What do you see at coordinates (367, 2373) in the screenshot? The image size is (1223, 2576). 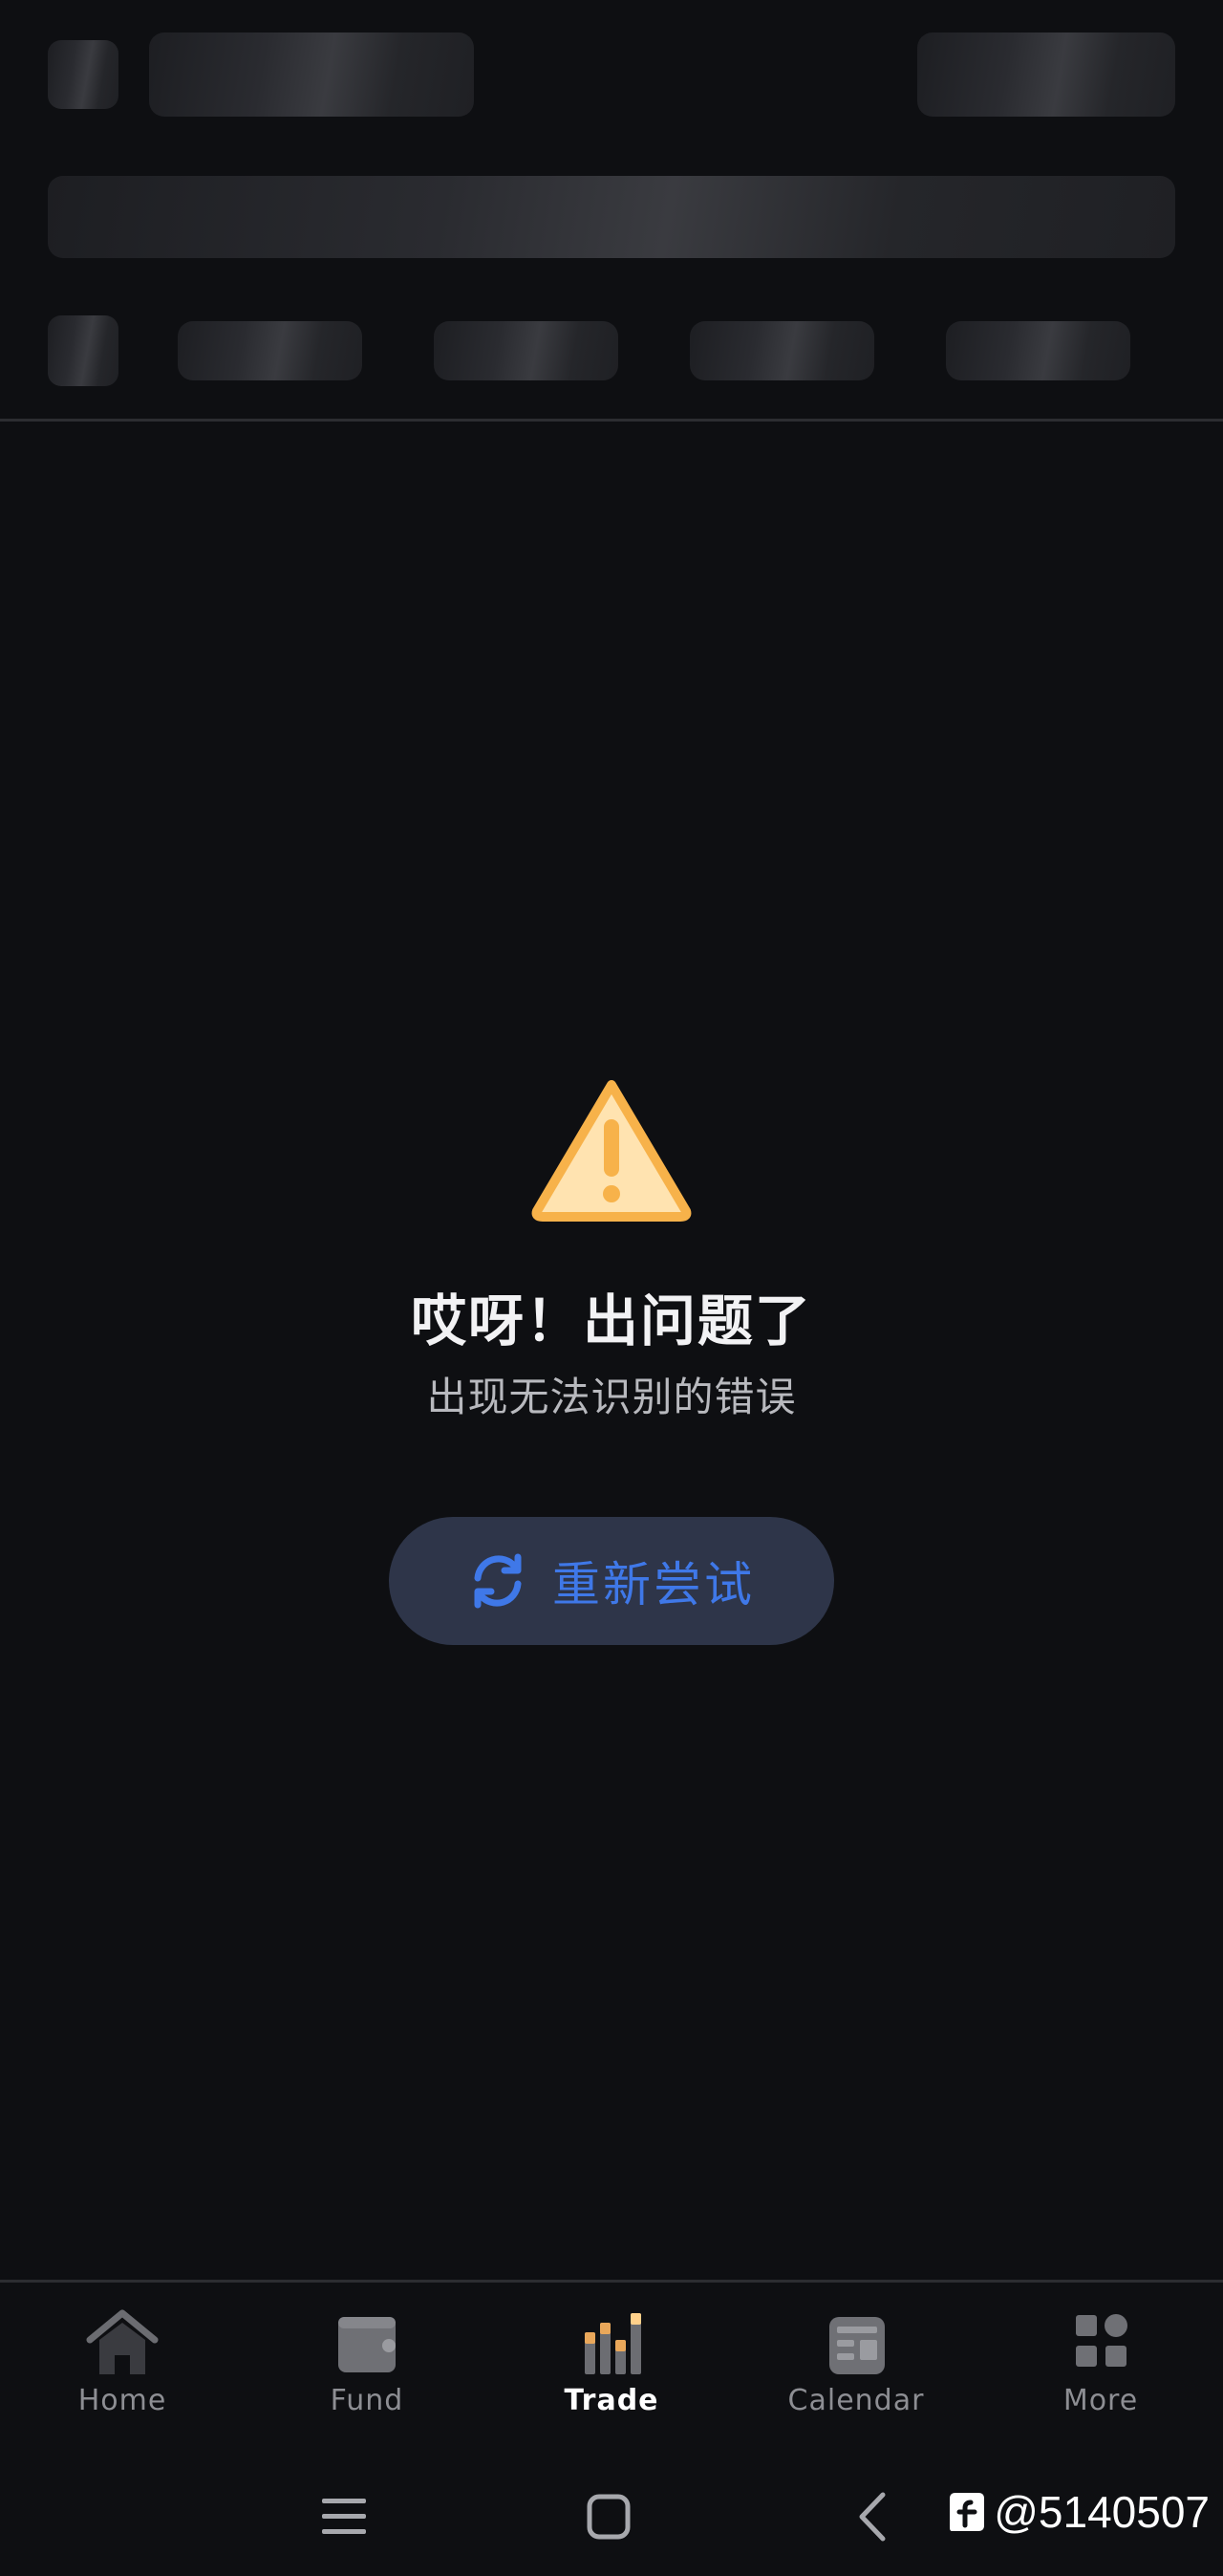 I see `tab-fund: Fund` at bounding box center [367, 2373].